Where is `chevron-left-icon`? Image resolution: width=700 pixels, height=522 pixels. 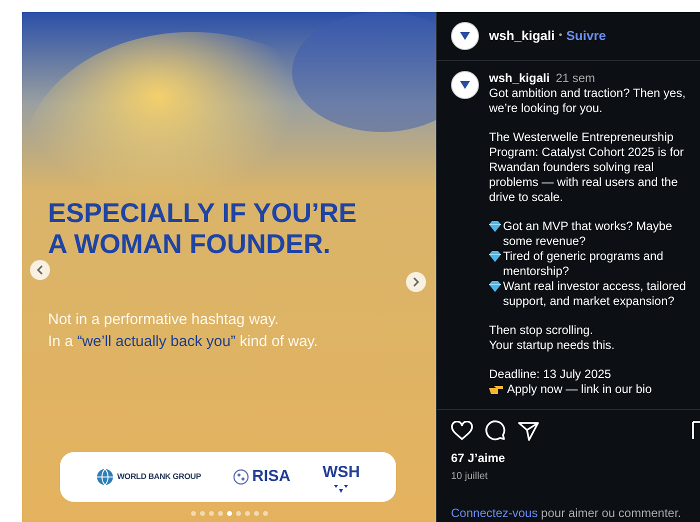
chevron-left-icon is located at coordinates (40, 270).